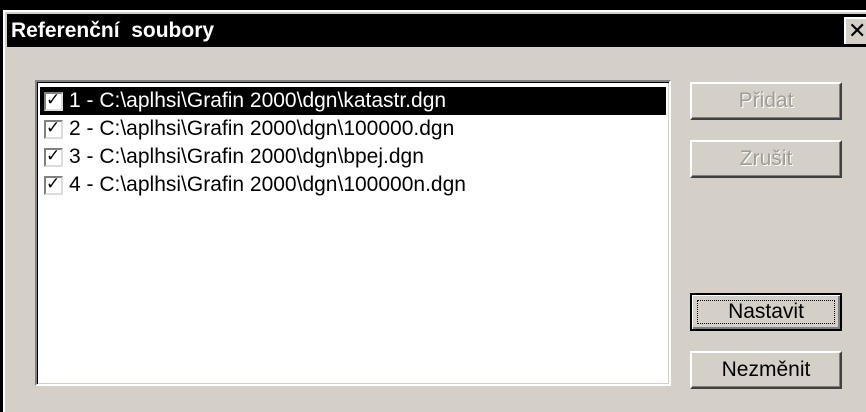  Describe the element at coordinates (766, 101) in the screenshot. I see `add-button: Přidat` at that location.